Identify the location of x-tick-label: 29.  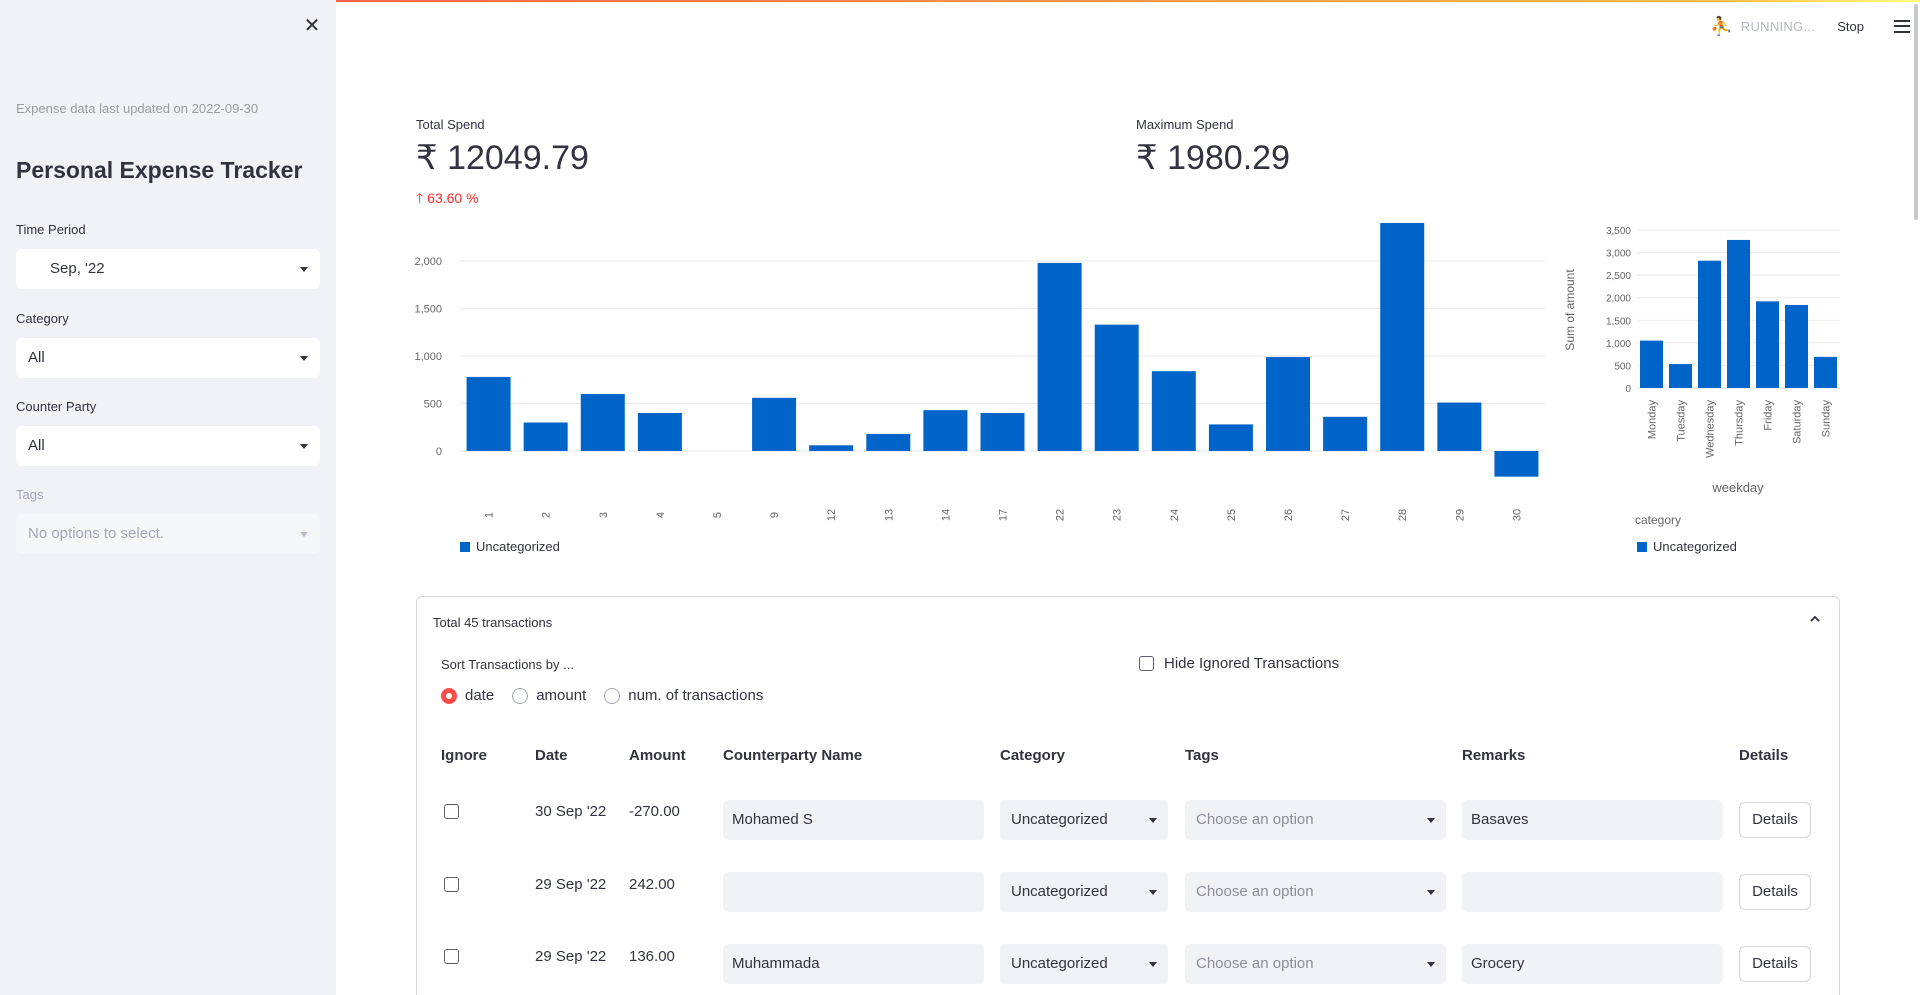
(1460, 515).